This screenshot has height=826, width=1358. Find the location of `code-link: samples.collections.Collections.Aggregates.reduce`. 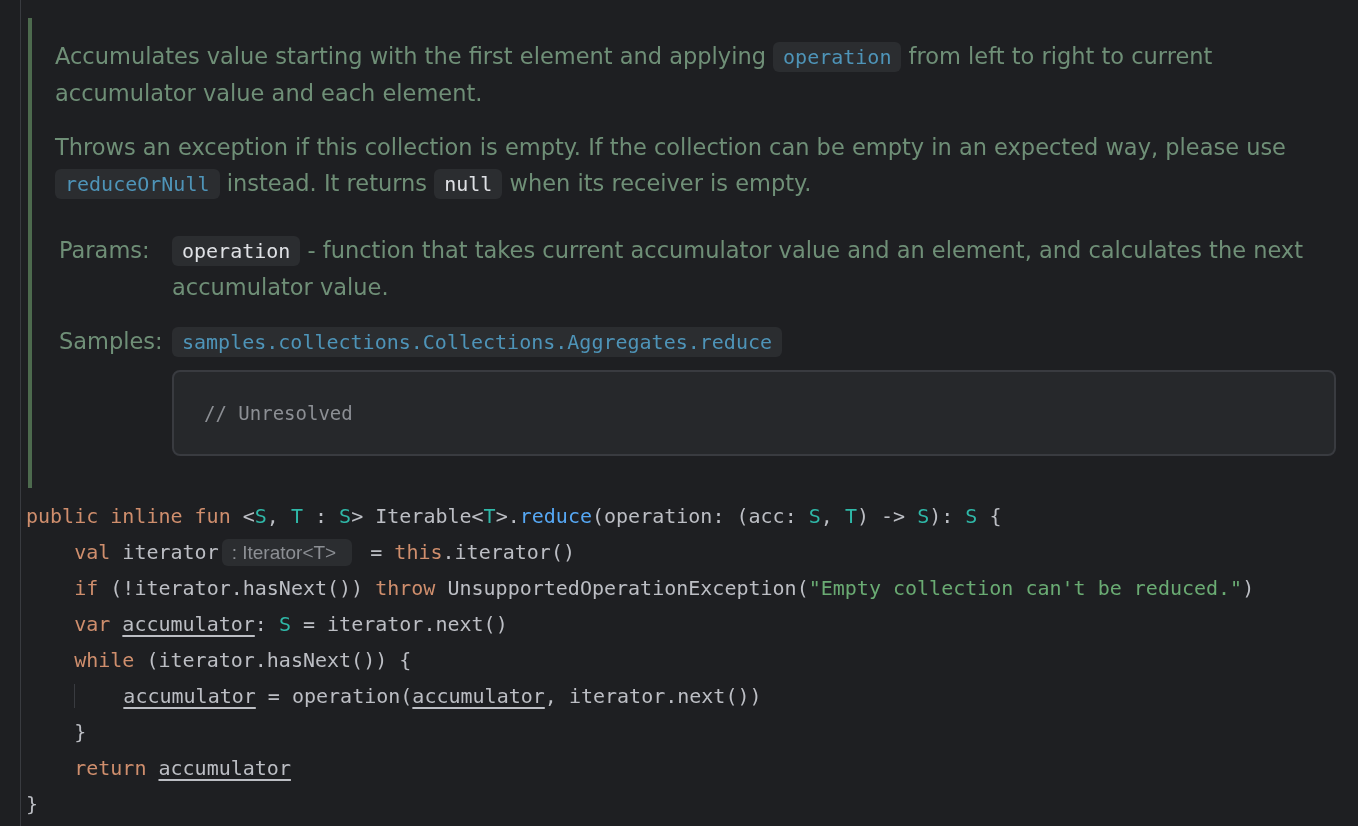

code-link: samples.collections.Collections.Aggregates.reduce is located at coordinates (477, 342).